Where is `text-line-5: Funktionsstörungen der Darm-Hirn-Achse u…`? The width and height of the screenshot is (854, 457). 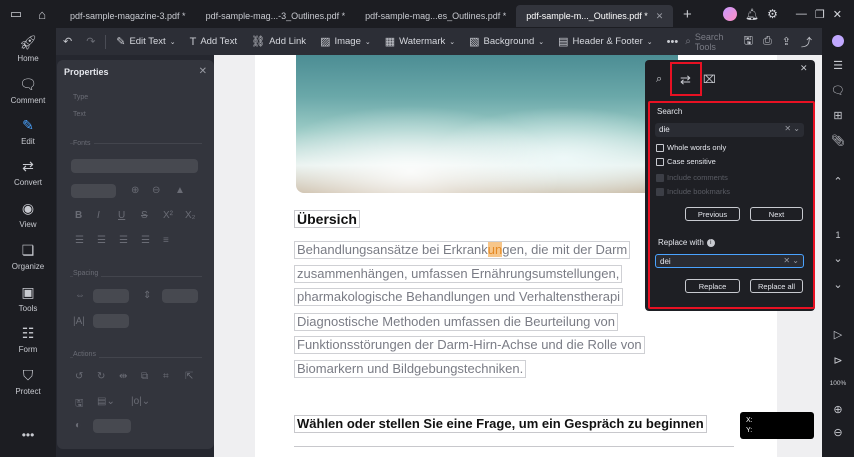
text-line-5: Funktionsstörungen der Darm-Hirn-Achse u… is located at coordinates (469, 345).